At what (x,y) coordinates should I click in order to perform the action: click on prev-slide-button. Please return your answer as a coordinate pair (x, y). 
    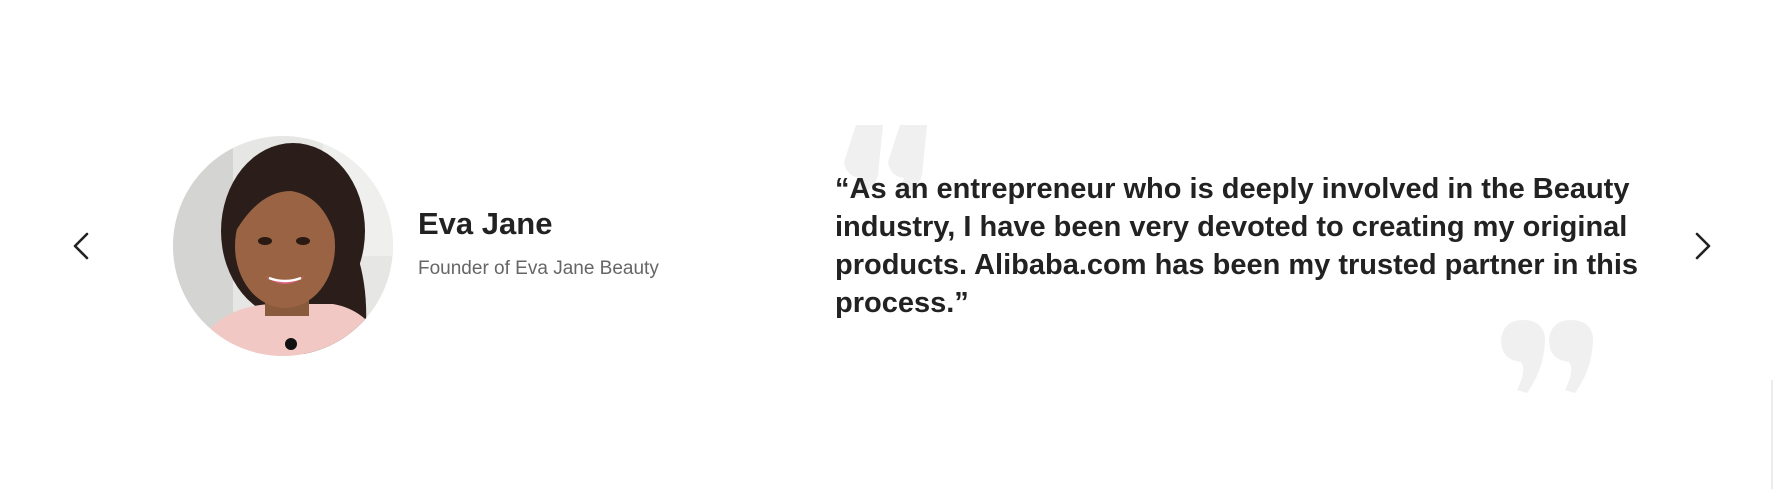
    Looking at the image, I should click on (81, 246).